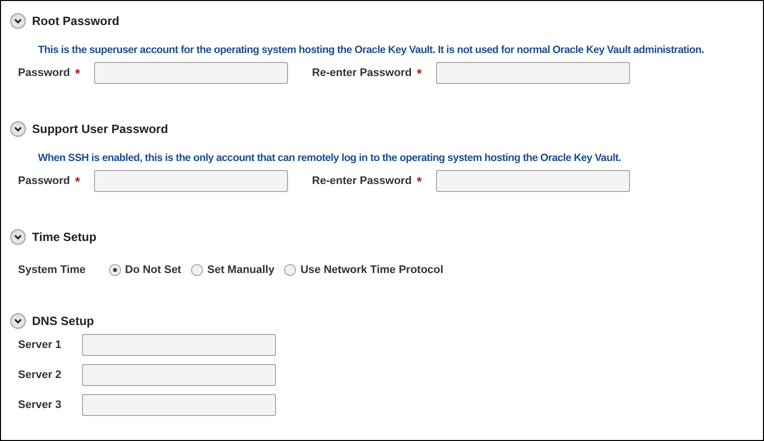  What do you see at coordinates (372, 270) in the screenshot?
I see `radio-label: Use Network Time Protocol` at bounding box center [372, 270].